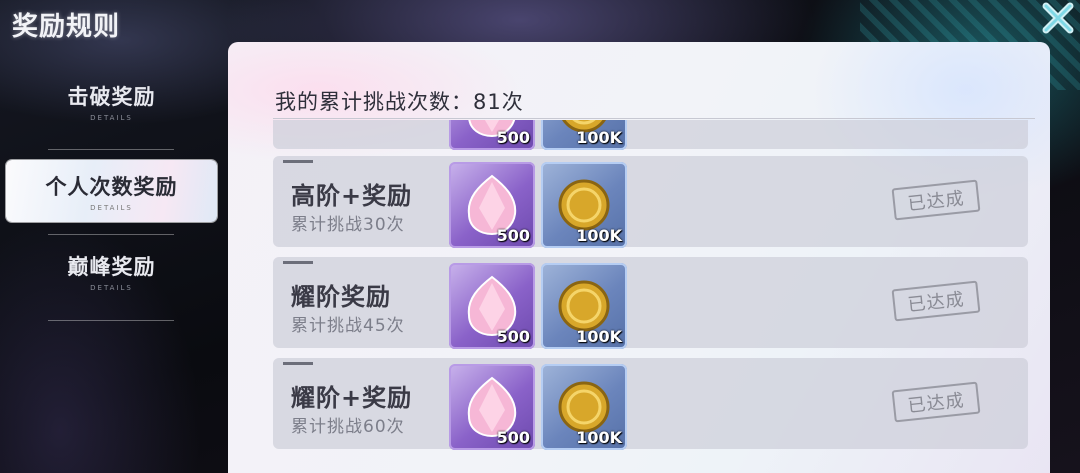  I want to click on reward-row: 高阶+奖励 累计挑战30次 500 100K 已达成, so click(650, 202).